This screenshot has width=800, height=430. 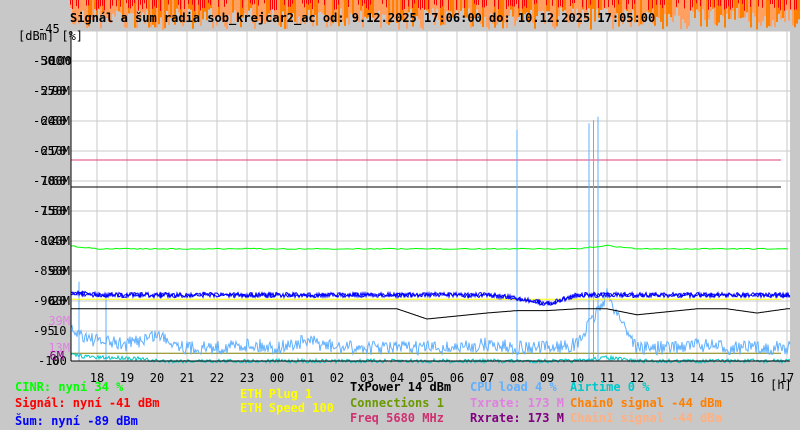 What do you see at coordinates (727, 378) in the screenshot?
I see `x-tick-label: 15` at bounding box center [727, 378].